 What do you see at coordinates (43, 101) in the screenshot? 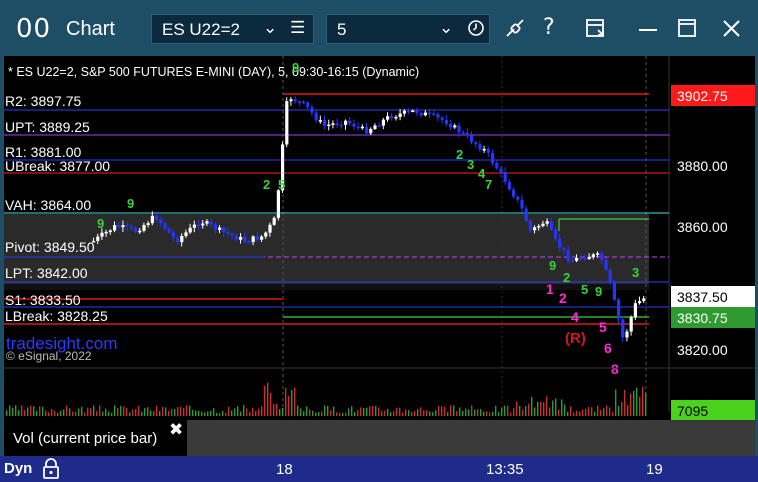
I see `level-label: R2: 3897.75` at bounding box center [43, 101].